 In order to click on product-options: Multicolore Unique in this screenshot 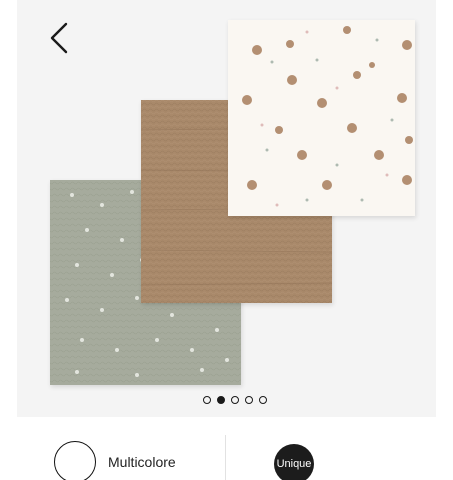, I will do `click(226, 448)`.